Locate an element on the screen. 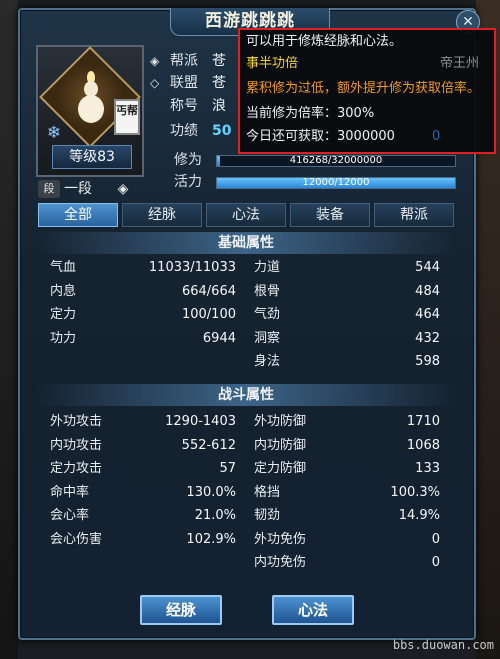 Image resolution: width=500 pixels, height=659 pixels. basic-stat-right-value: 432 is located at coordinates (427, 338).